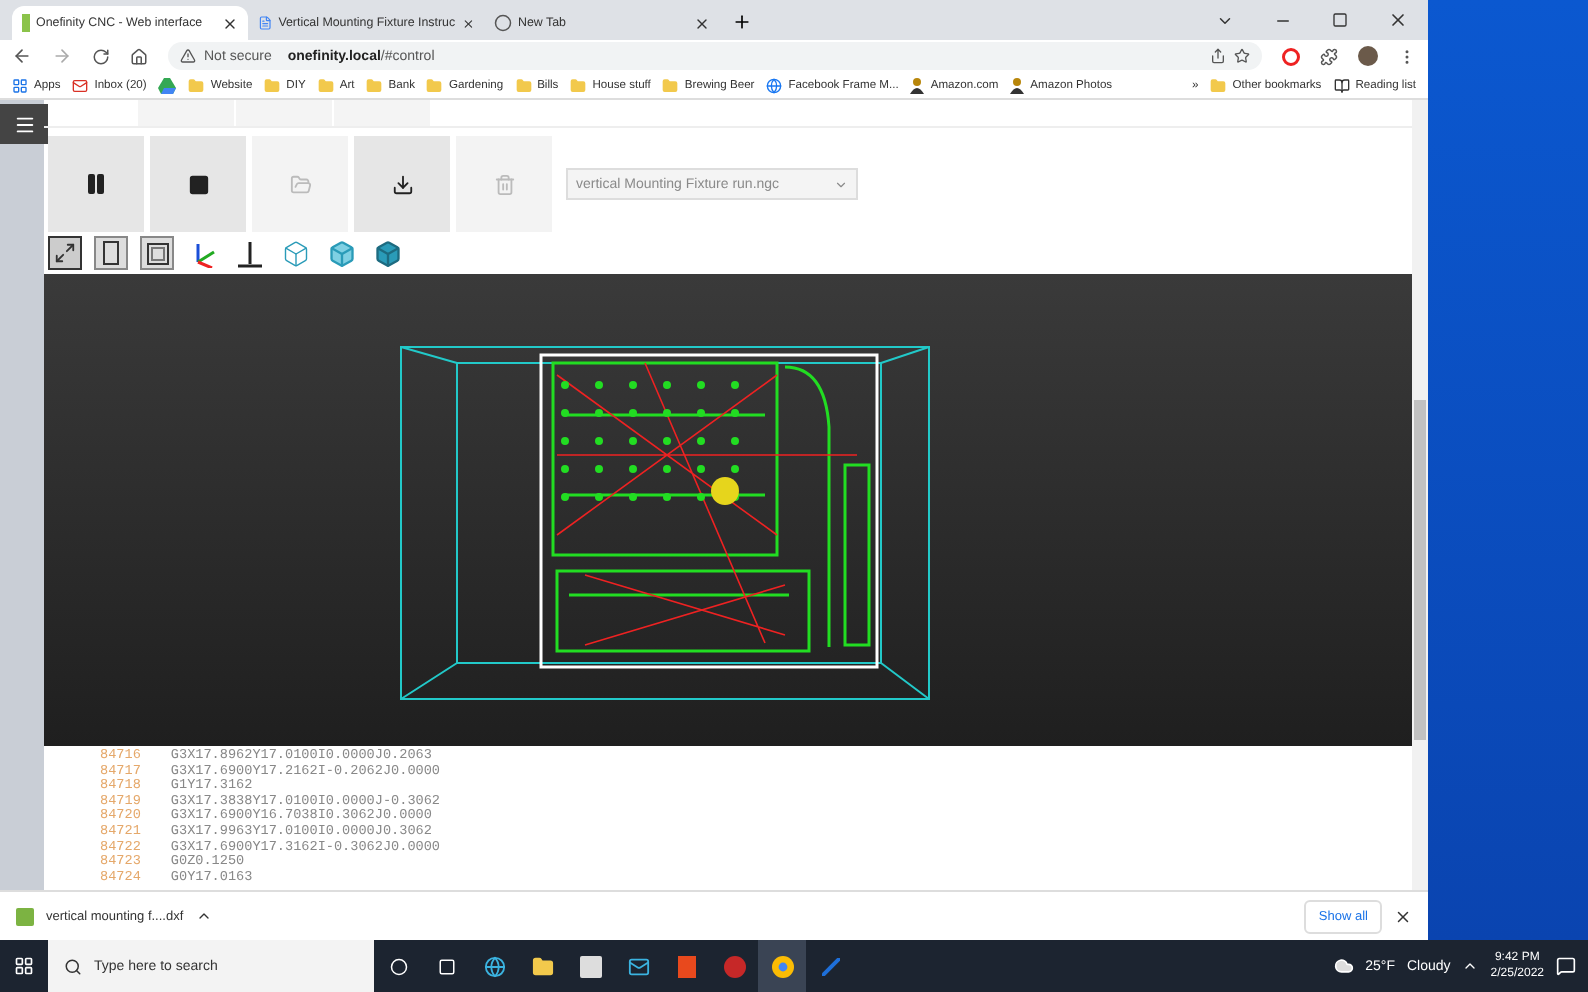 This screenshot has height=992, width=1588. What do you see at coordinates (1368, 56) in the screenshot?
I see `avatar-icon` at bounding box center [1368, 56].